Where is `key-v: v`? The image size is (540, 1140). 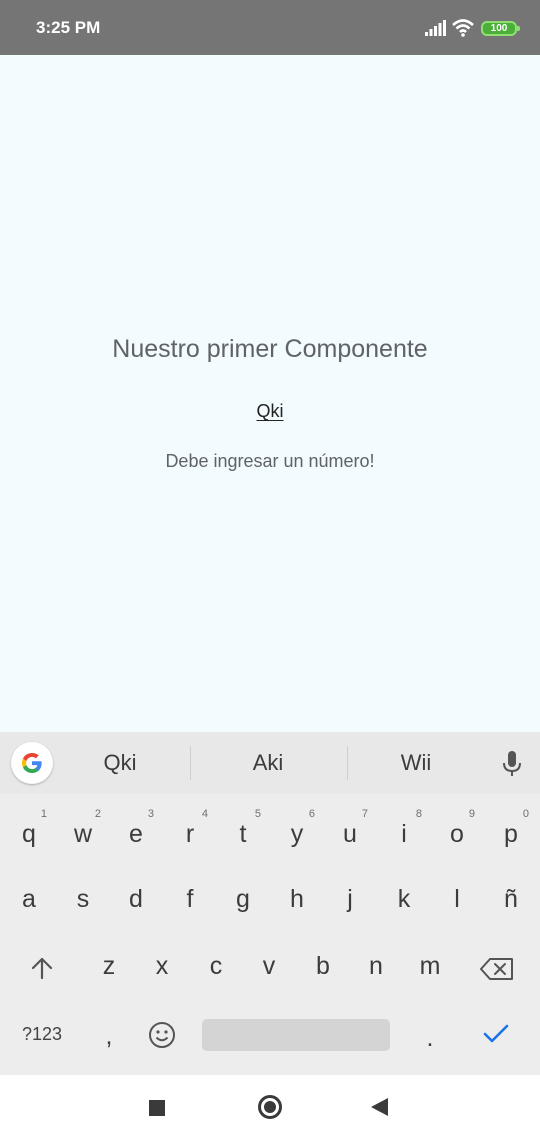 key-v: v is located at coordinates (269, 962).